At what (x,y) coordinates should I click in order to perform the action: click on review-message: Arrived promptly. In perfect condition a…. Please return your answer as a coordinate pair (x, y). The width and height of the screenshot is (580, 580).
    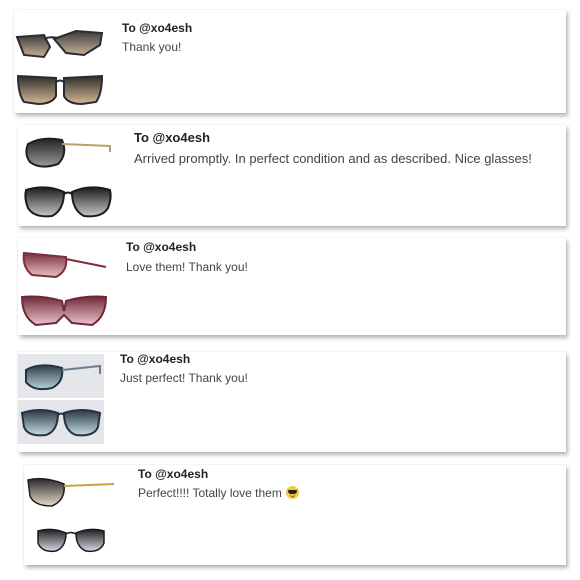
    Looking at the image, I should click on (333, 158).